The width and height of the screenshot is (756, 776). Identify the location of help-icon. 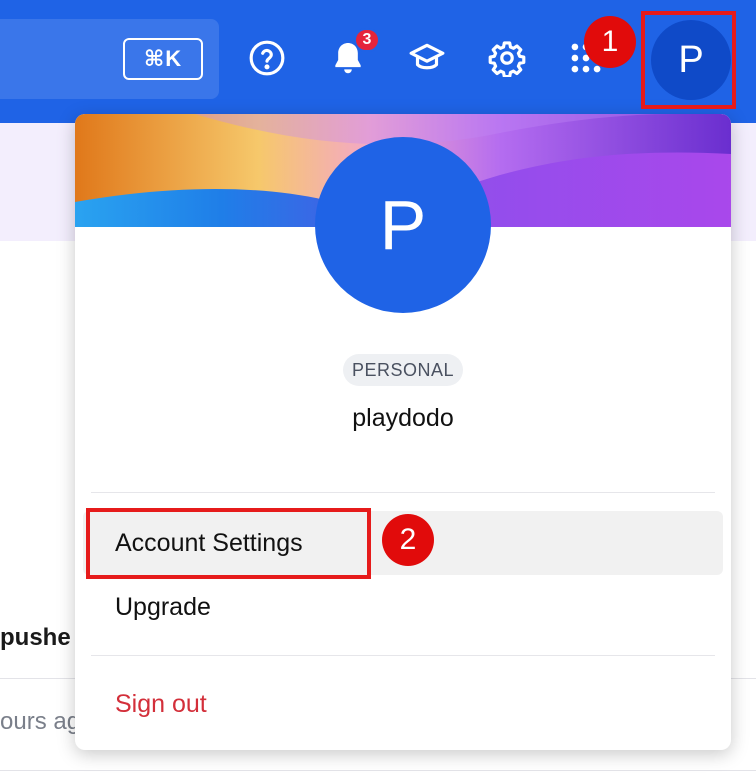
(267, 58).